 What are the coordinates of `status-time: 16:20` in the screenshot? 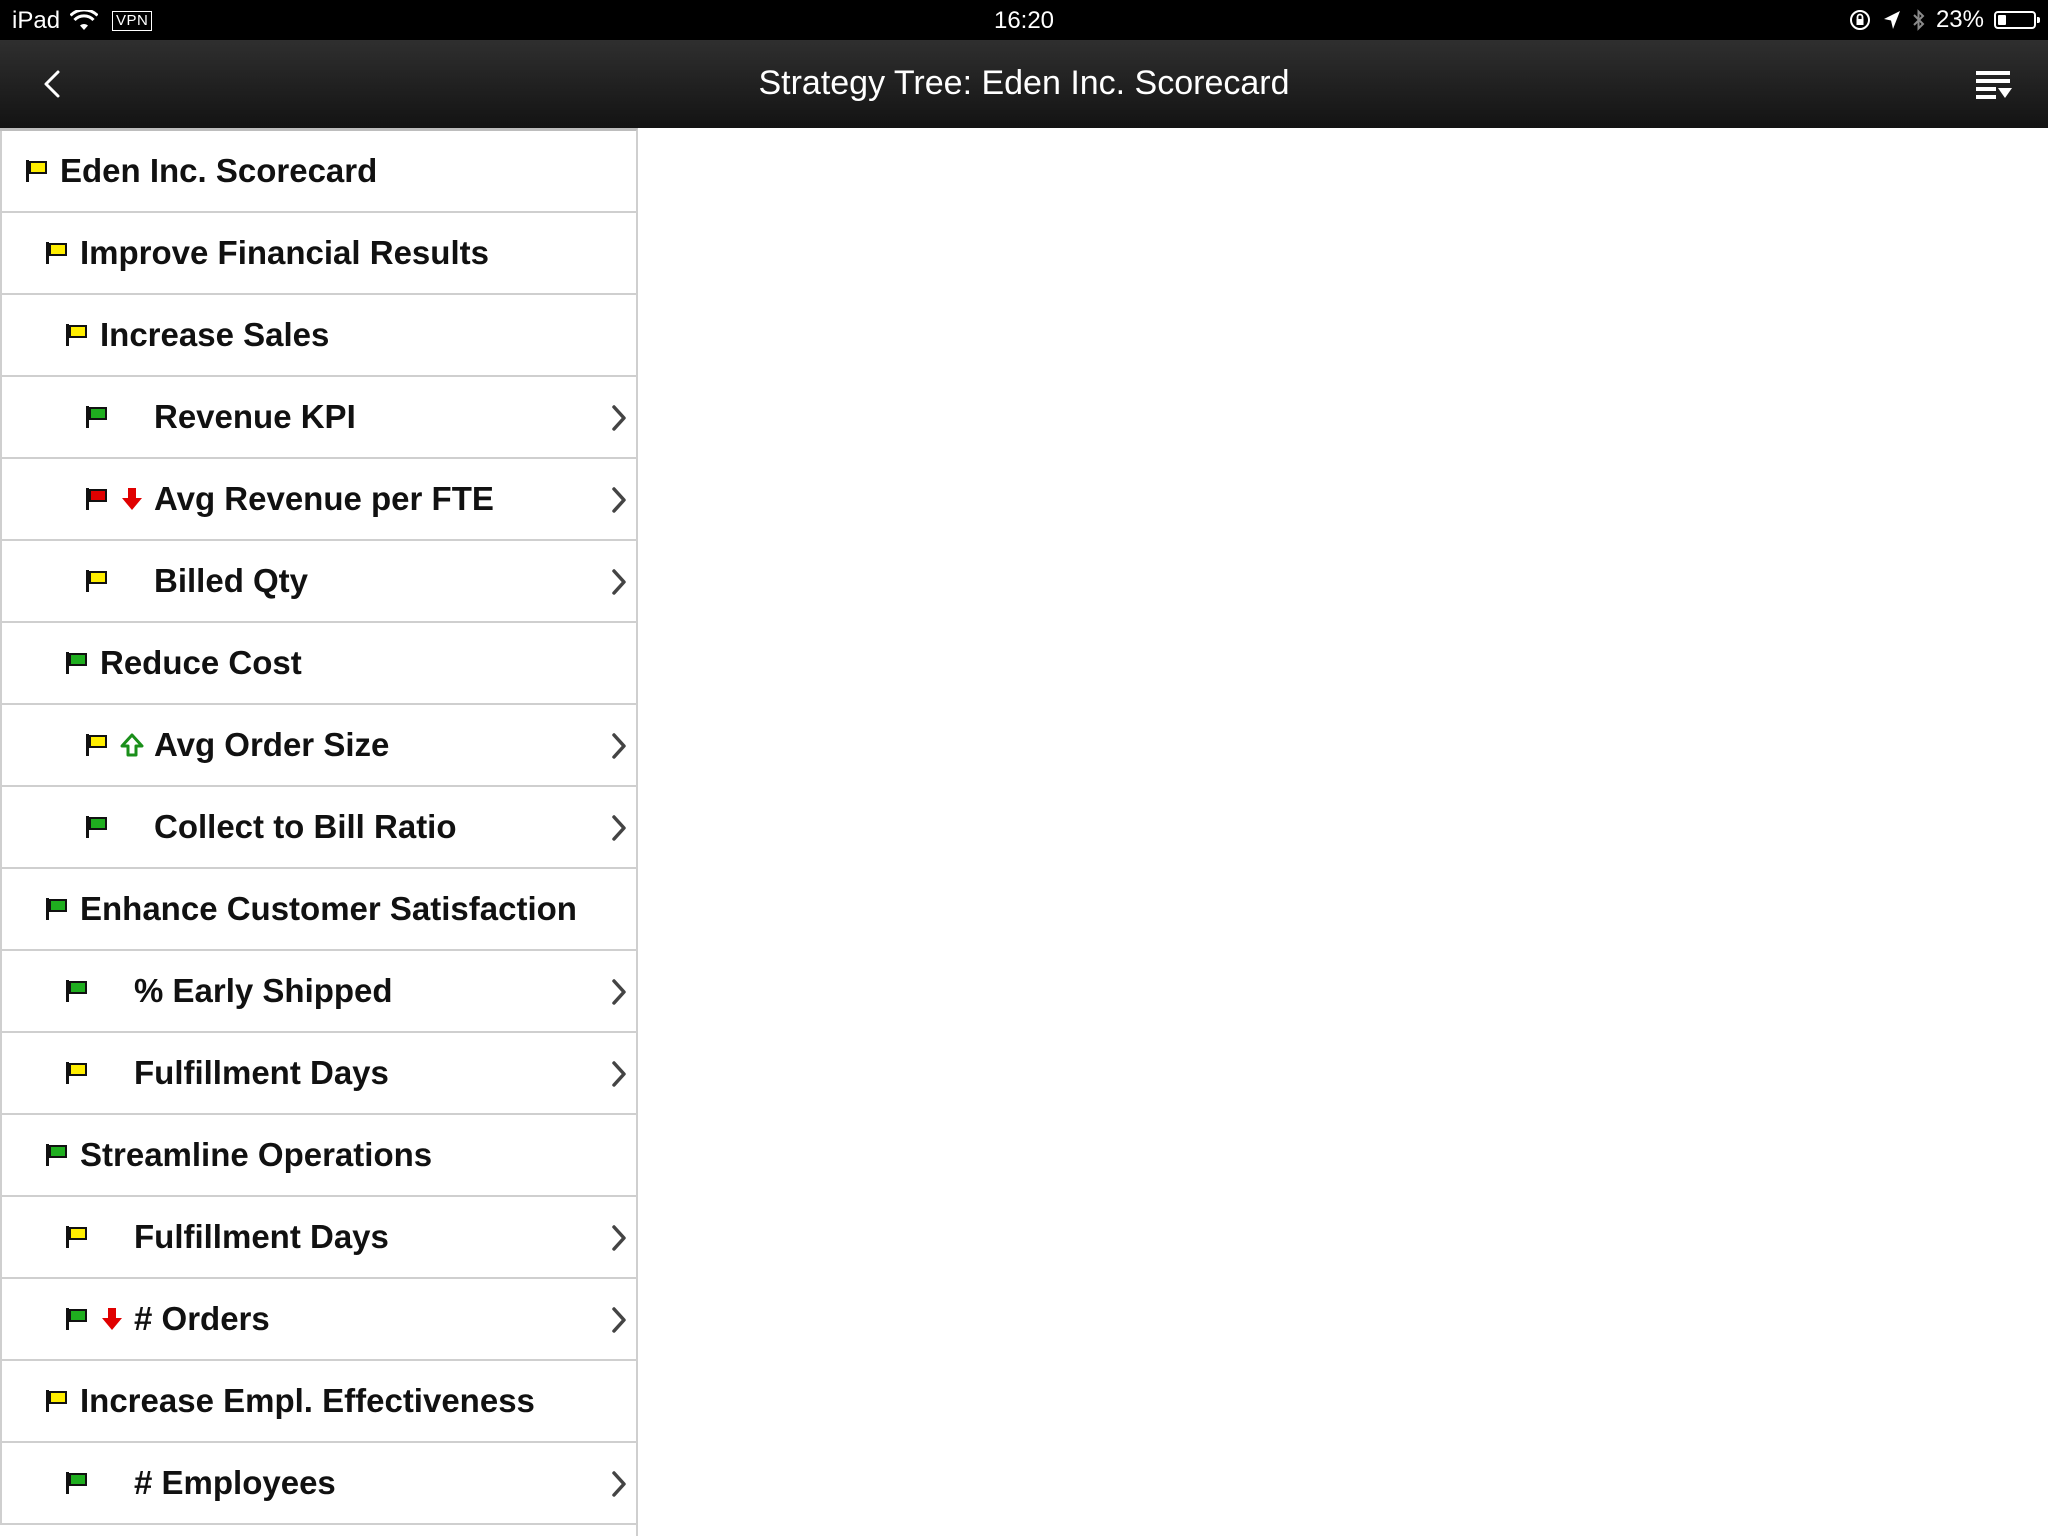 It's located at (1024, 20).